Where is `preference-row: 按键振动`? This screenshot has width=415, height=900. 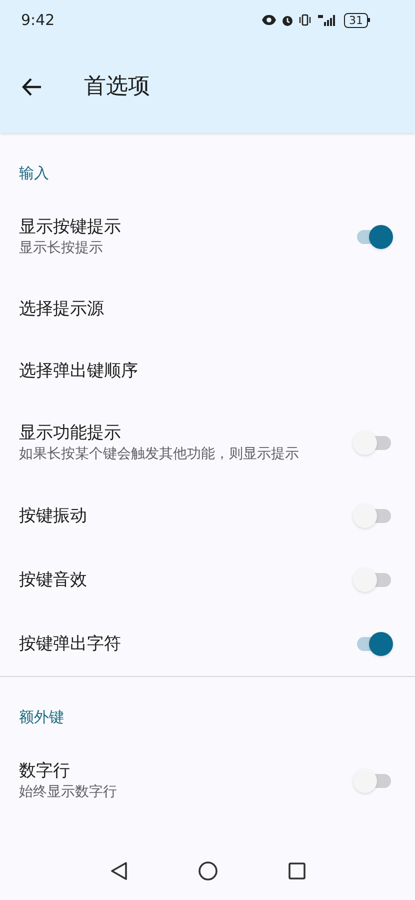 preference-row: 按键振动 is located at coordinates (207, 516).